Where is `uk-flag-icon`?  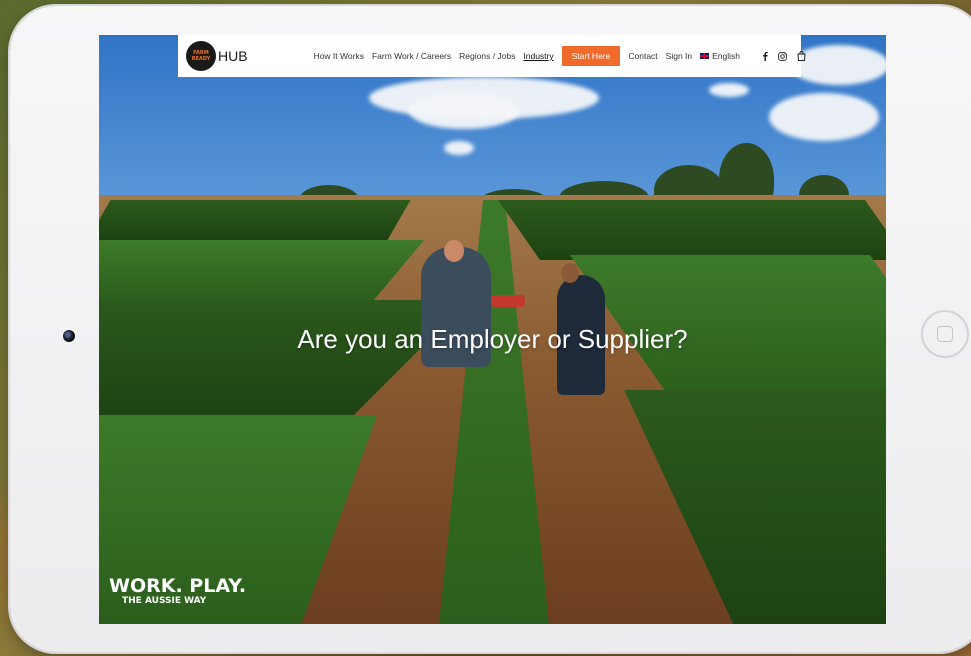
uk-flag-icon is located at coordinates (705, 56).